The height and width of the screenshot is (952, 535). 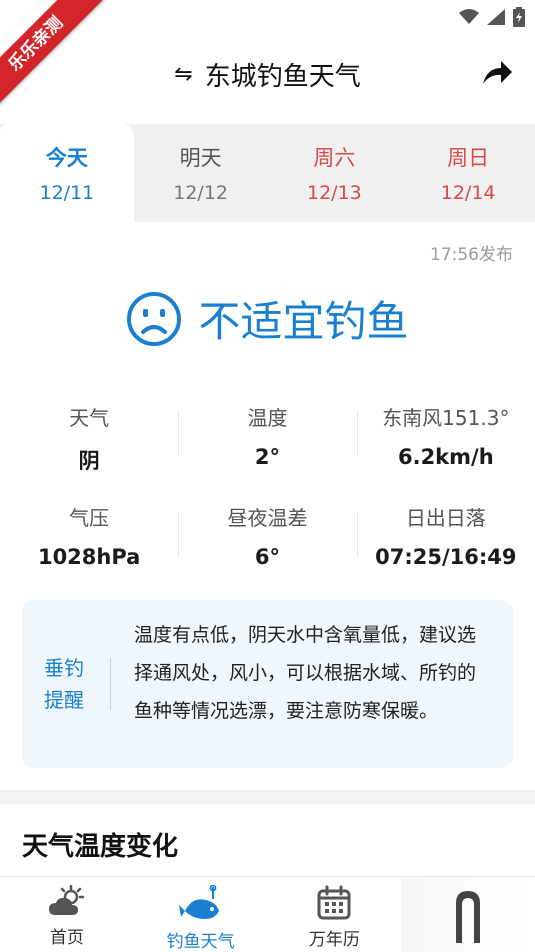 I want to click on bottom-nav: 首页 钓鱼天气 万年历, so click(x=267, y=914).